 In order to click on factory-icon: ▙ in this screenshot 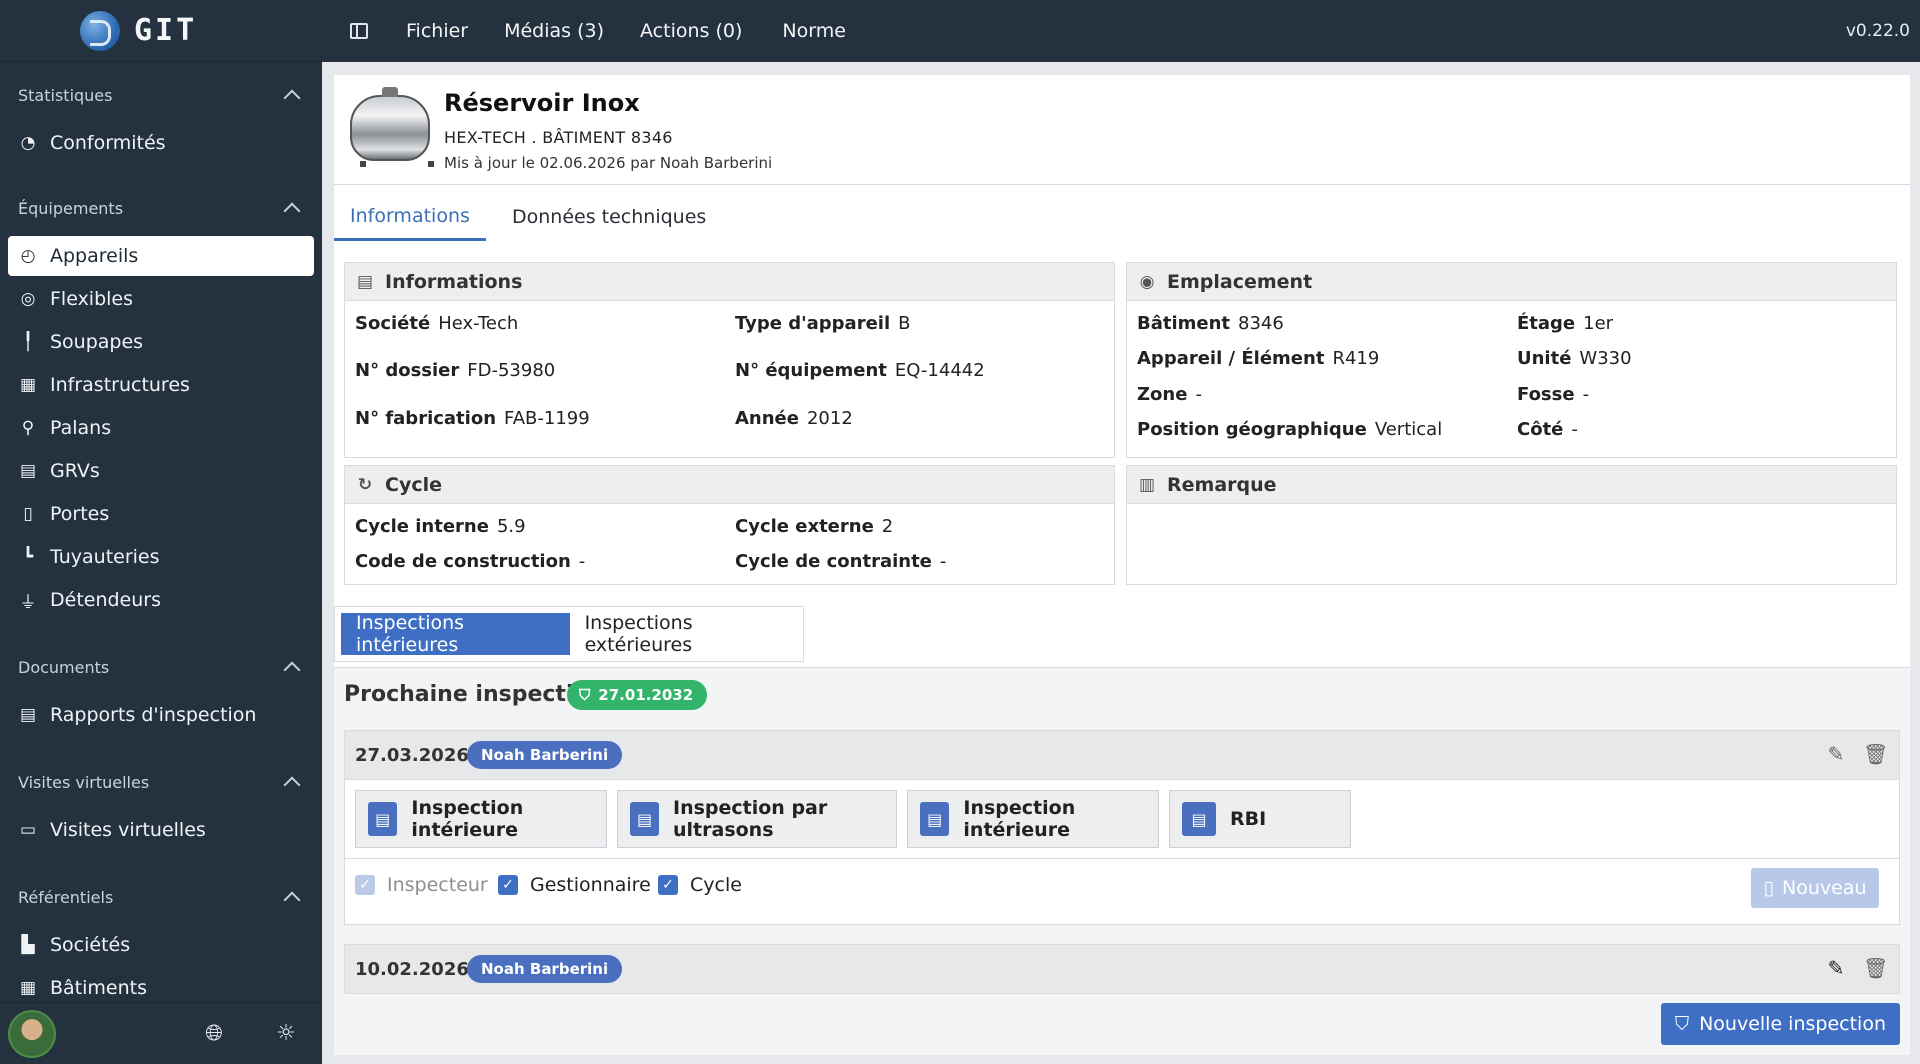, I will do `click(28, 945)`.